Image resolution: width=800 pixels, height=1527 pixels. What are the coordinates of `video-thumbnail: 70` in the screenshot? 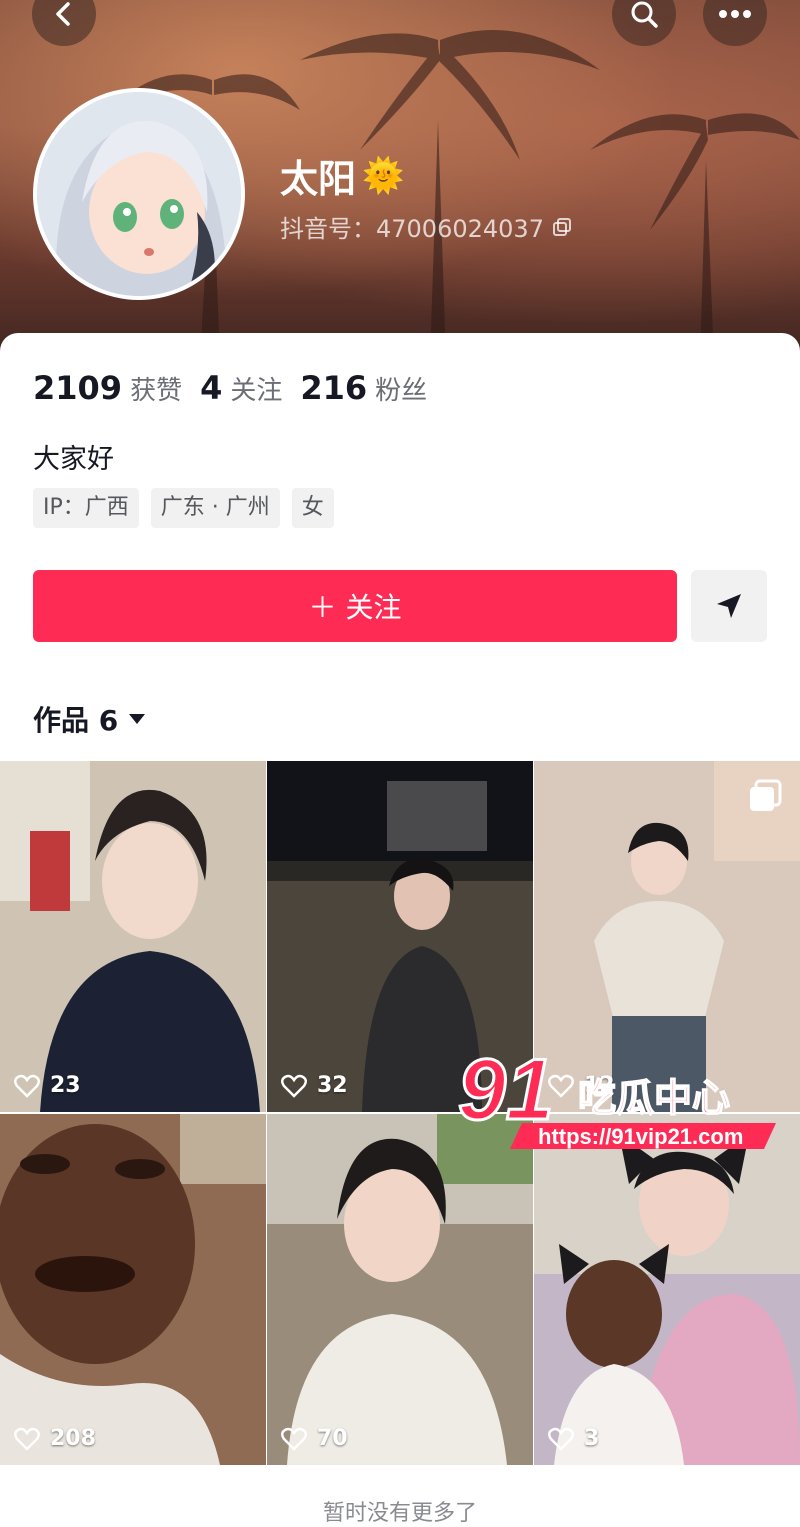 It's located at (400, 1289).